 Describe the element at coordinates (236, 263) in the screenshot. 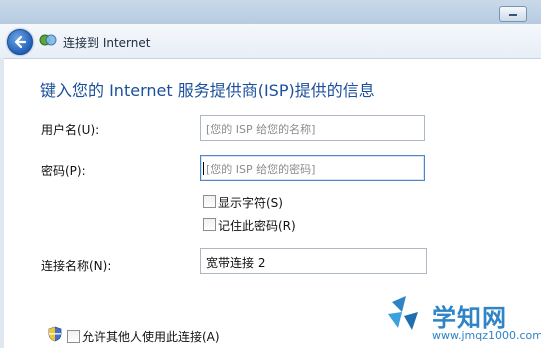

I see `connection-name-value: 宽带连接 2` at that location.